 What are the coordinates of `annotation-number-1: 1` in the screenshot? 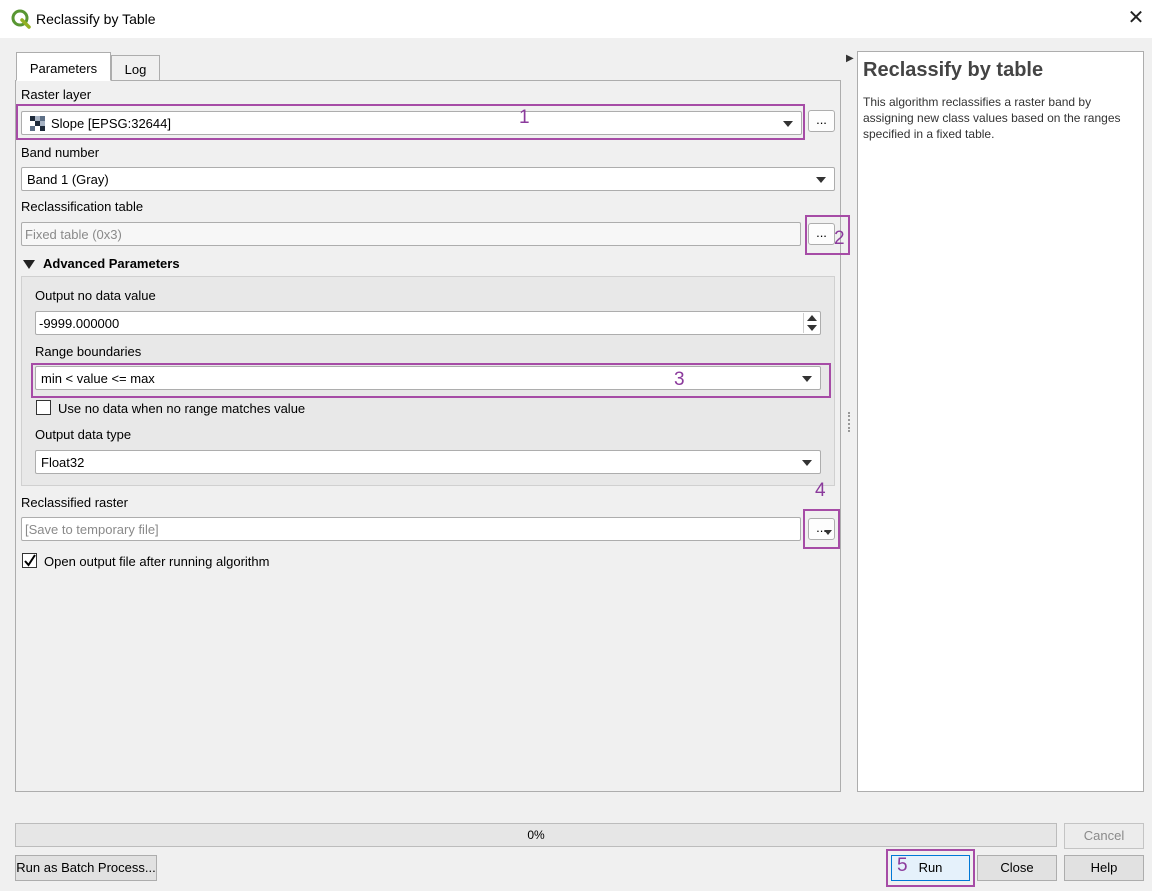 It's located at (524, 117).